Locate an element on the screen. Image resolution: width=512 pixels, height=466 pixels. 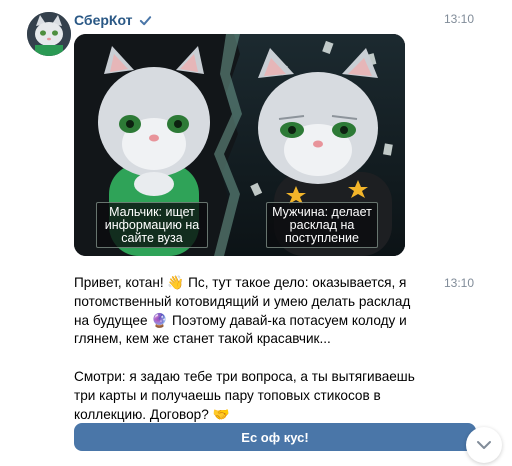
cat-avatar-image is located at coordinates (49, 34).